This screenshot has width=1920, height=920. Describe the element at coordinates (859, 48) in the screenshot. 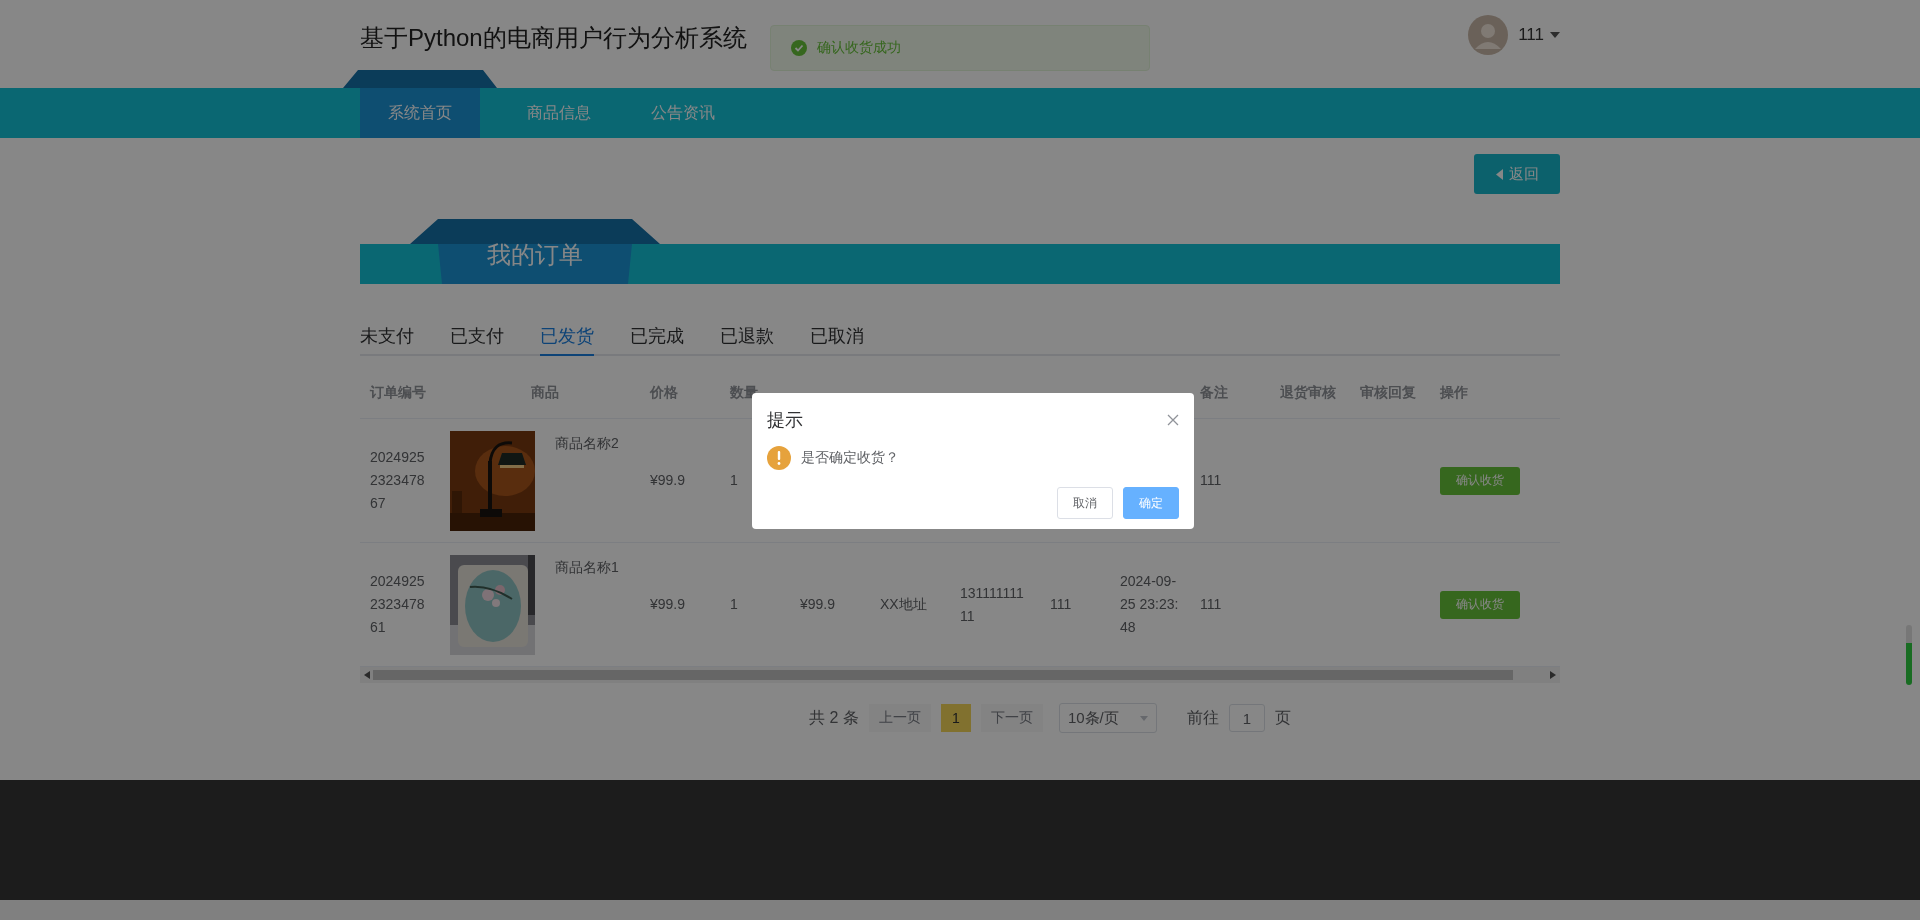

I see `toast-message: 确认收货成功` at that location.